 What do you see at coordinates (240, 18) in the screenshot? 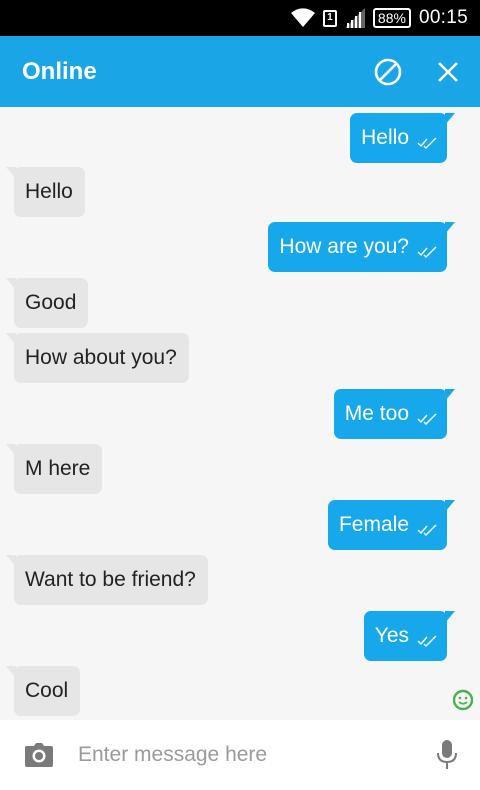
I see `status-bar: 1 88% 00:15` at bounding box center [240, 18].